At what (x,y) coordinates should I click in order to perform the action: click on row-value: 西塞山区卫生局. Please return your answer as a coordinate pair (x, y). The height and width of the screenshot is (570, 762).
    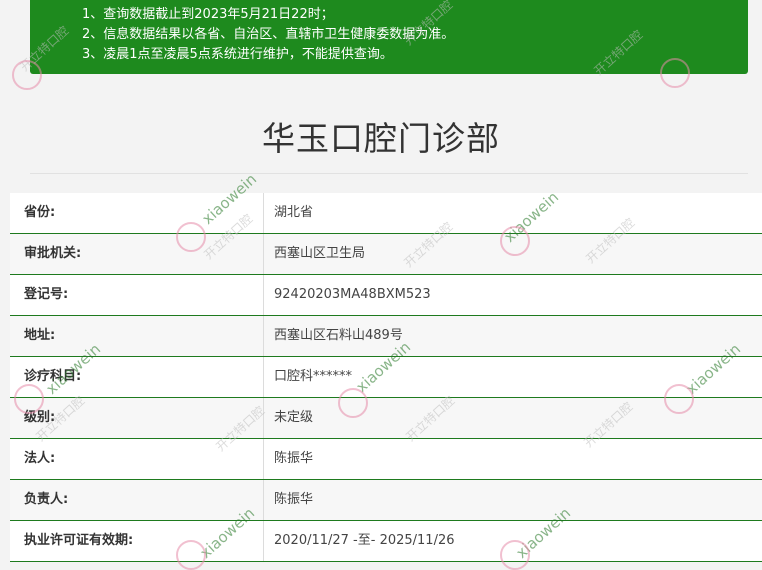
    Looking at the image, I should click on (320, 253).